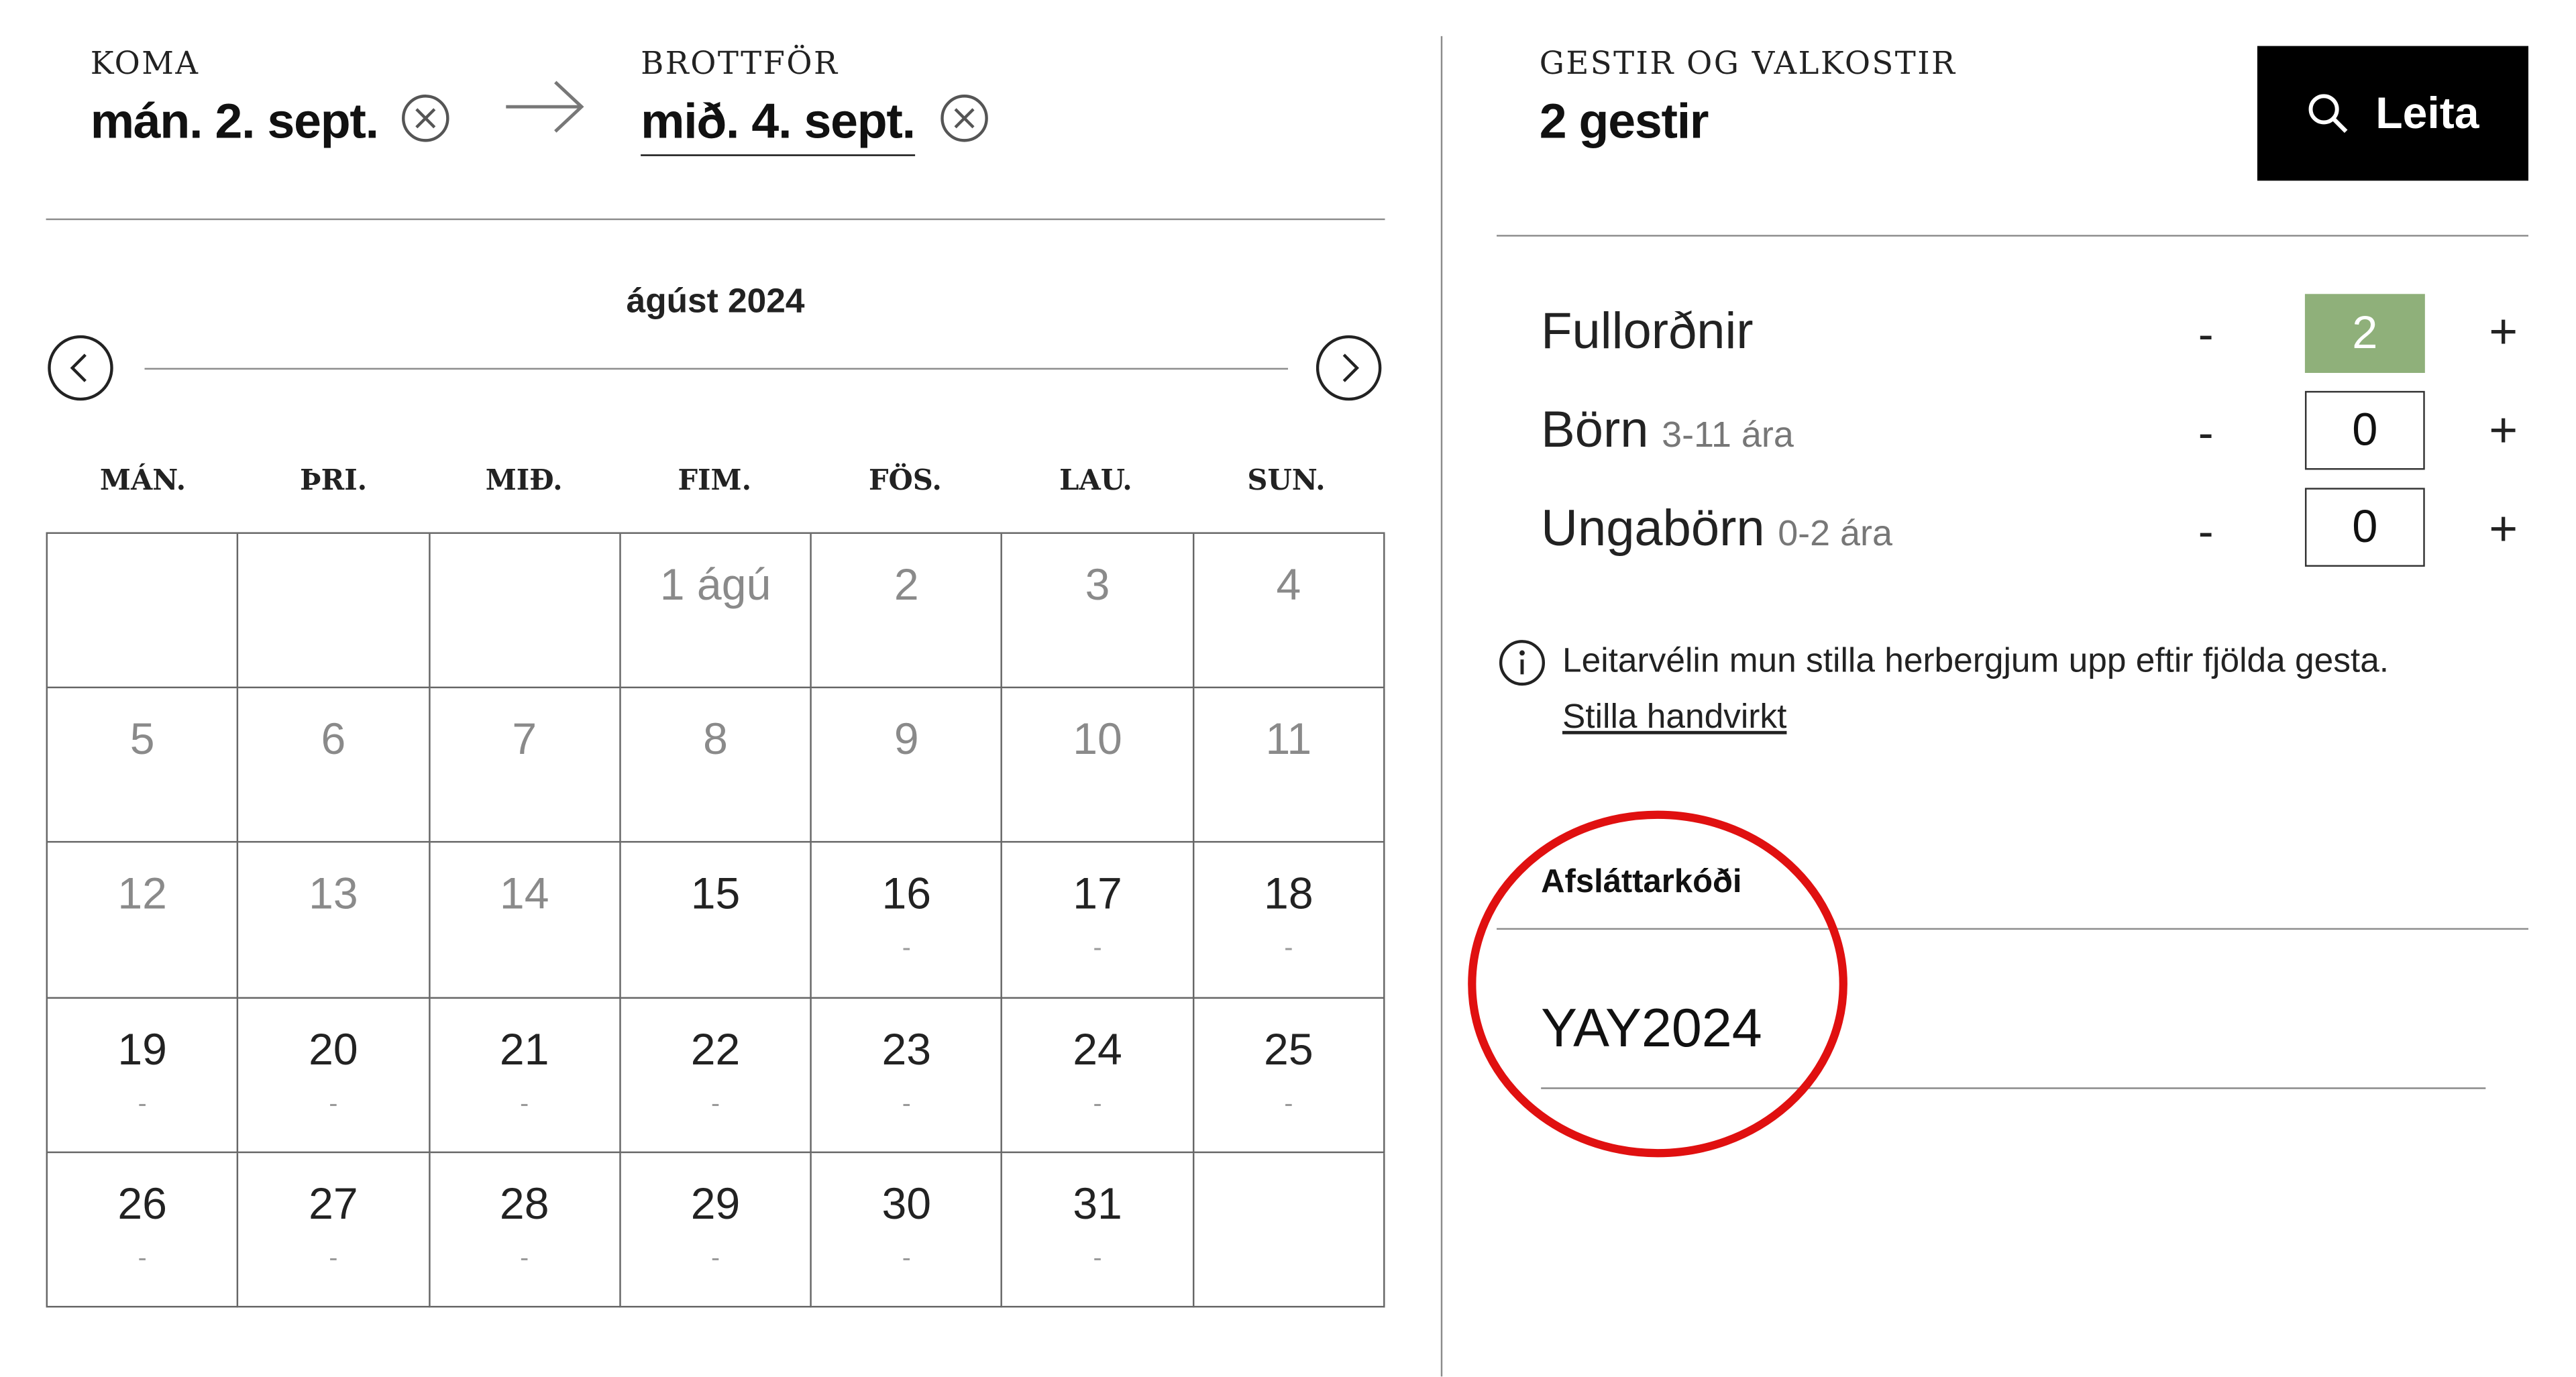  What do you see at coordinates (2013, 1088) in the screenshot?
I see `promo-input-underline` at bounding box center [2013, 1088].